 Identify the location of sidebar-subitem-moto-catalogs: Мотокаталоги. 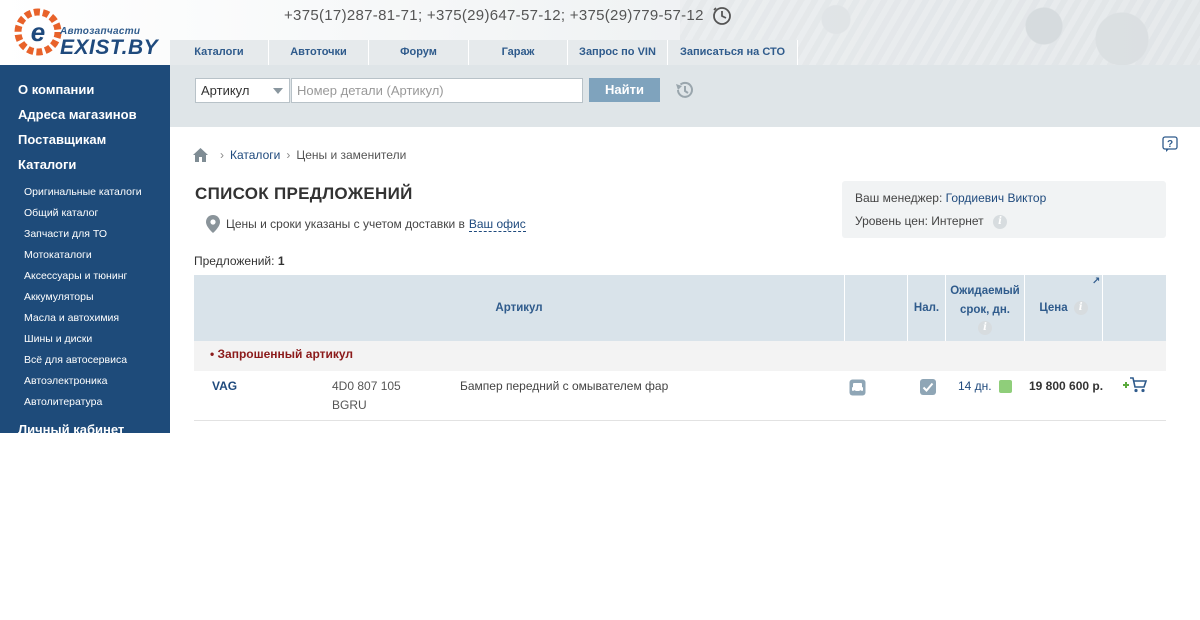
(85, 255).